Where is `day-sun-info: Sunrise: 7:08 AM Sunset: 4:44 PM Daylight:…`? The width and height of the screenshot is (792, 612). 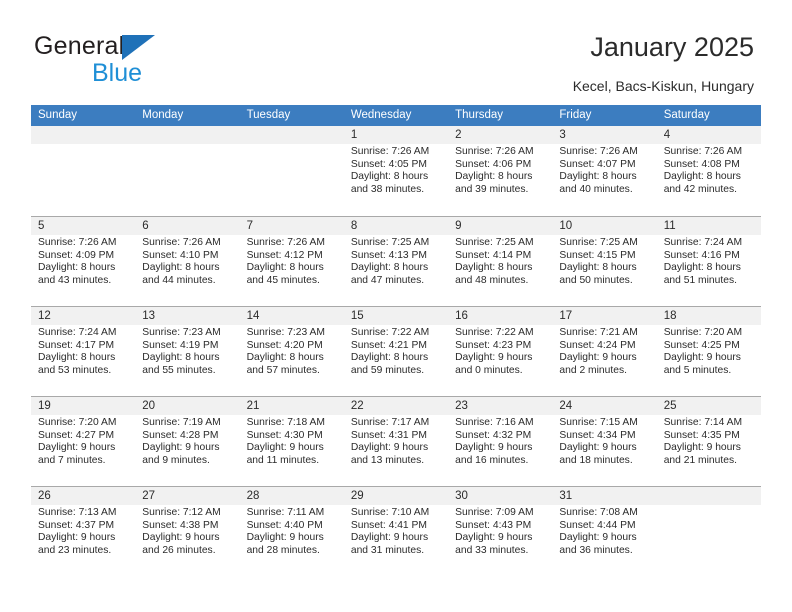 day-sun-info: Sunrise: 7:08 AM Sunset: 4:44 PM Daylight:… is located at coordinates (604, 531).